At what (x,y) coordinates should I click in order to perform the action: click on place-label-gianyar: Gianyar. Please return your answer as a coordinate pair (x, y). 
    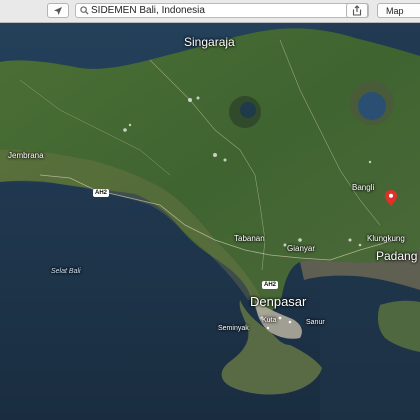
    Looking at the image, I should click on (301, 248).